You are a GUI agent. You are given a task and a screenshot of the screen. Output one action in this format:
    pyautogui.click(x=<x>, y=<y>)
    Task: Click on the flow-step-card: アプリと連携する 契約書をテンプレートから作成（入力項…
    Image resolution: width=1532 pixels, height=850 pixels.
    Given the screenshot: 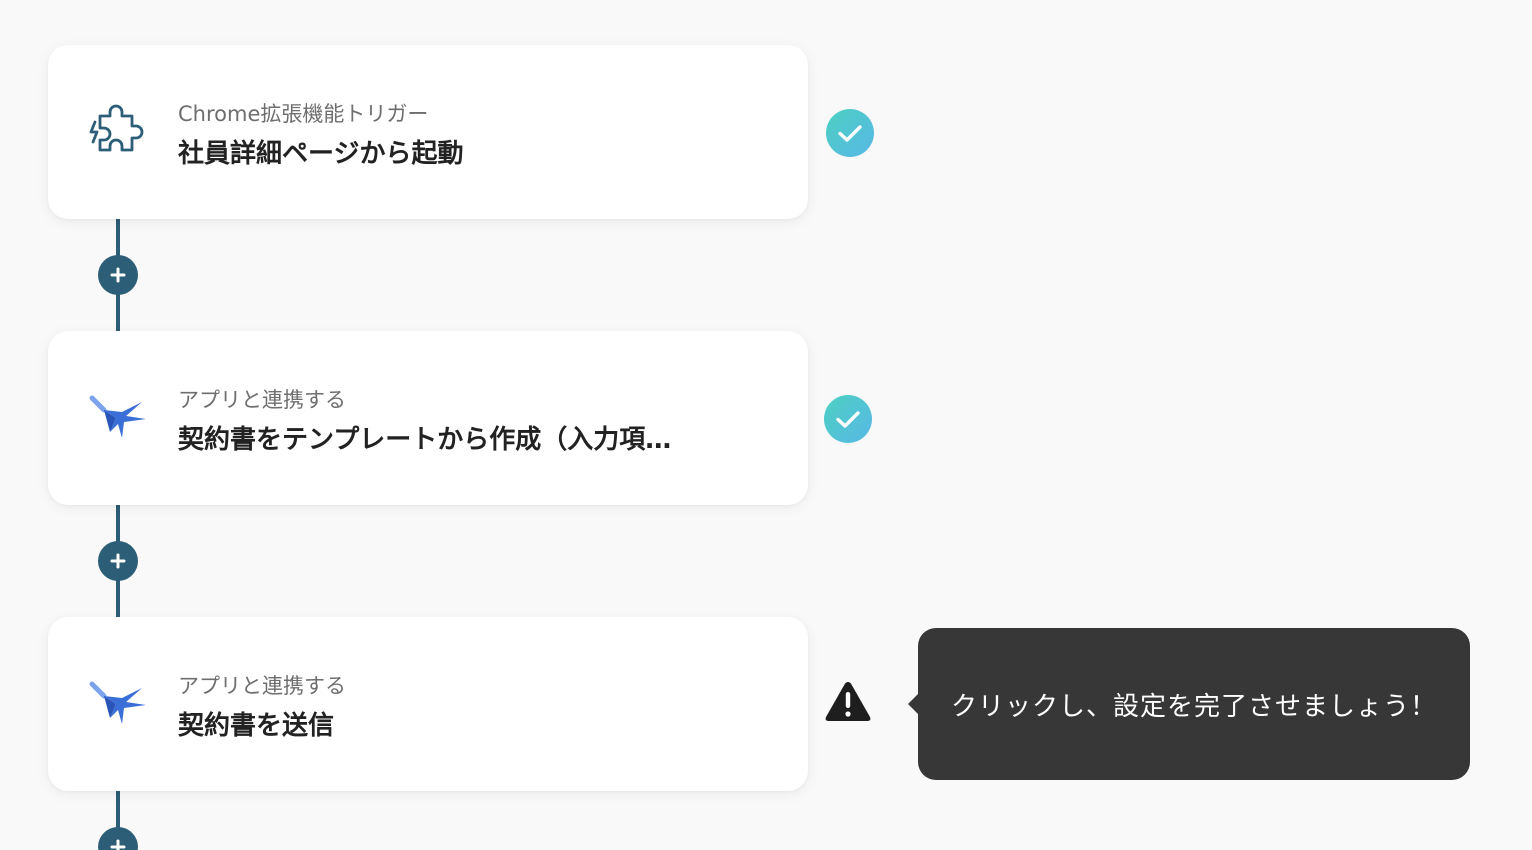 What is the action you would take?
    pyautogui.click(x=428, y=418)
    